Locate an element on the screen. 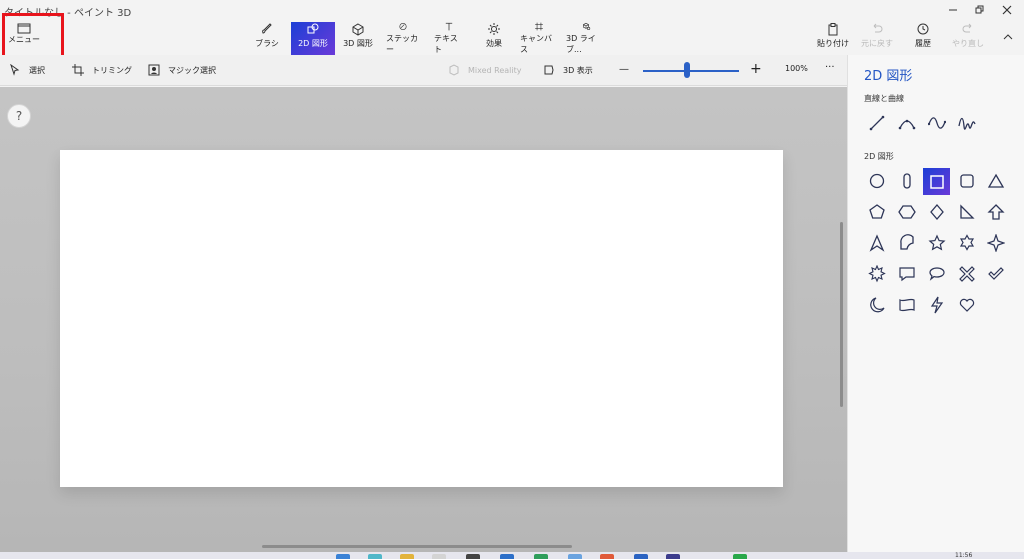 This screenshot has width=1024, height=559. close-button is located at coordinates (1007, 10).